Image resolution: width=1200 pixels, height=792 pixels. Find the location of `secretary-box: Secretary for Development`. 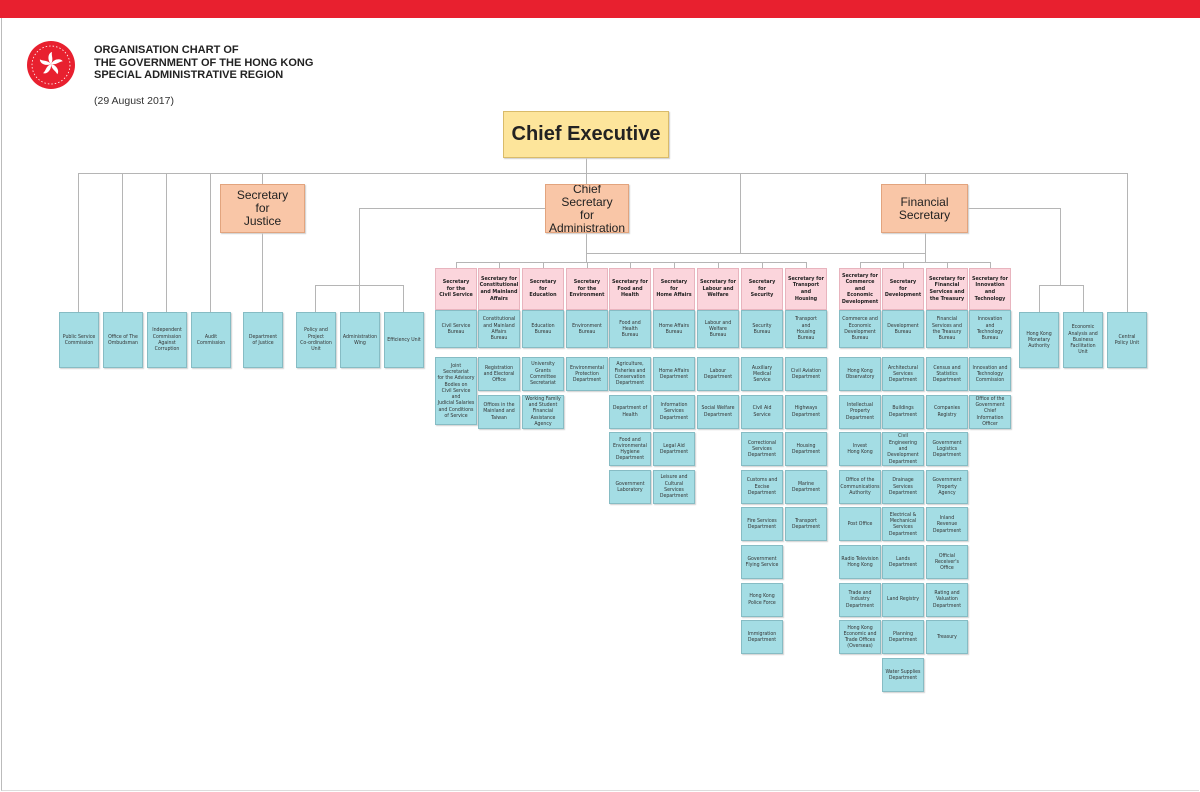

secretary-box: Secretary for Development is located at coordinates (903, 289).